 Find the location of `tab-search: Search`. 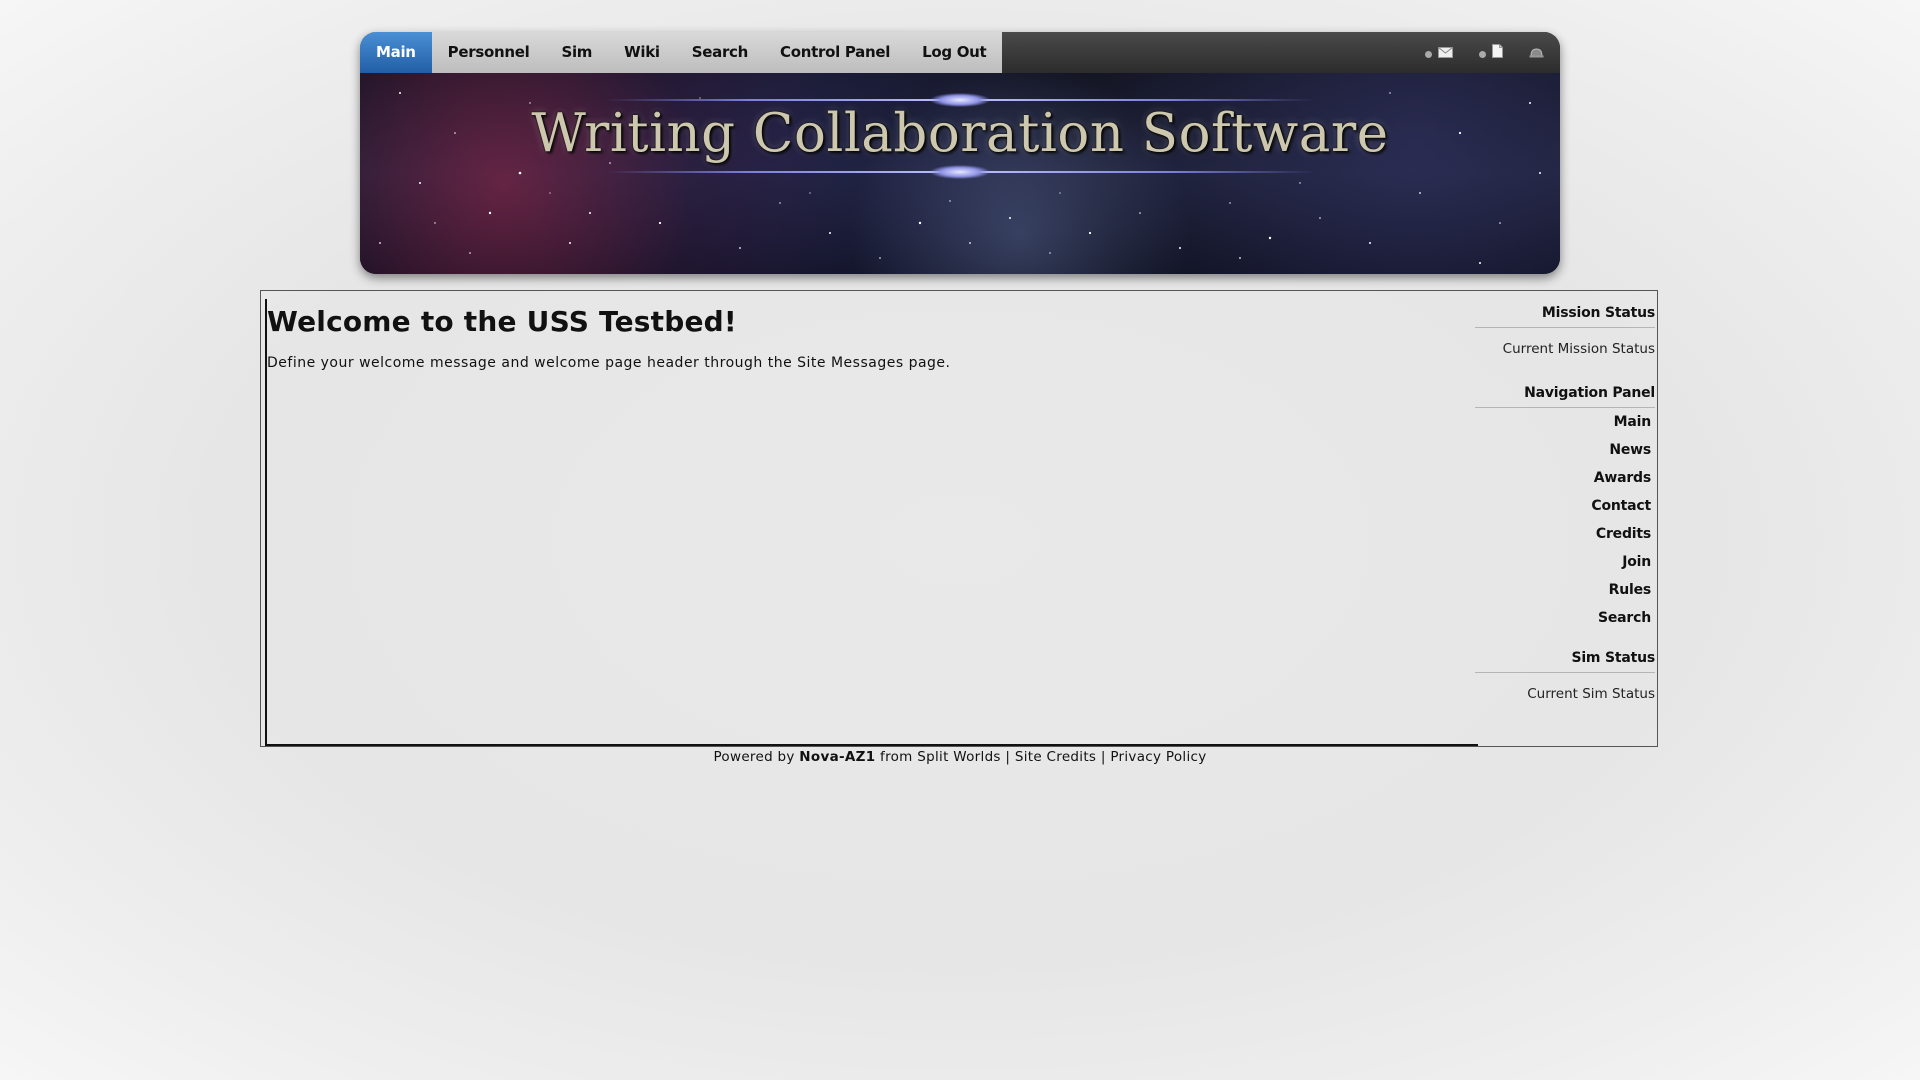

tab-search: Search is located at coordinates (720, 52).